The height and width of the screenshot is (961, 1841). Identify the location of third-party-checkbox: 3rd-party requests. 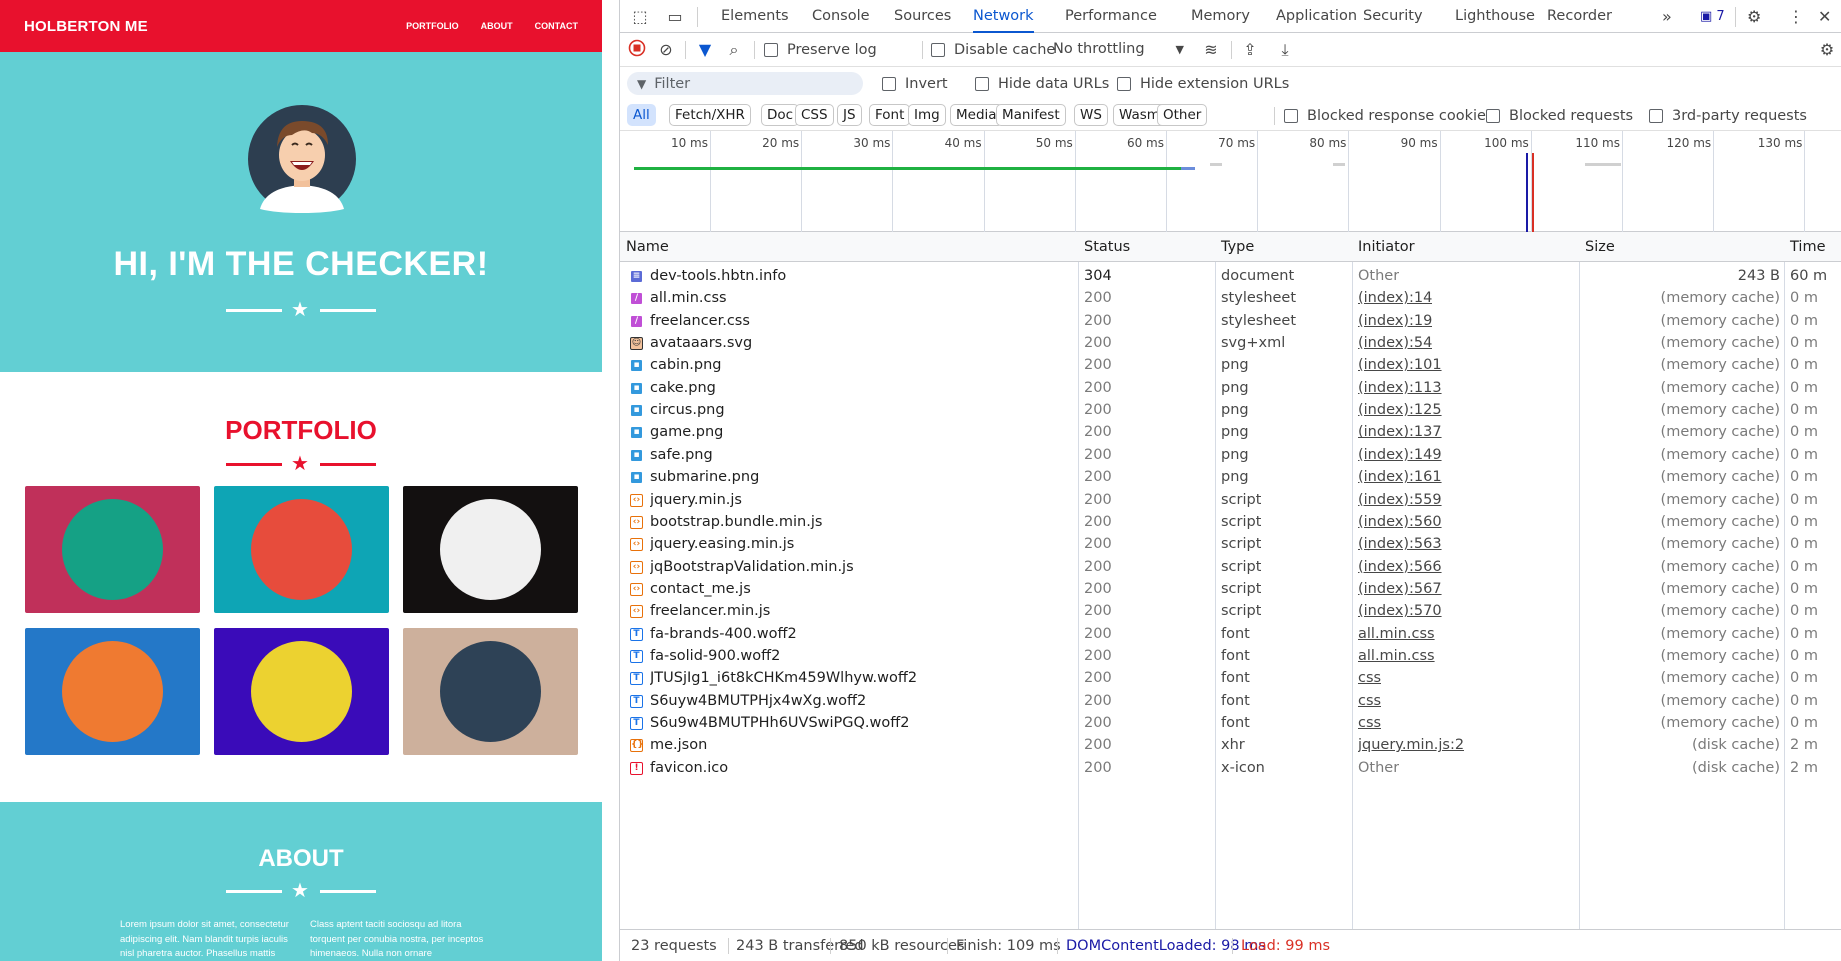
(1728, 116).